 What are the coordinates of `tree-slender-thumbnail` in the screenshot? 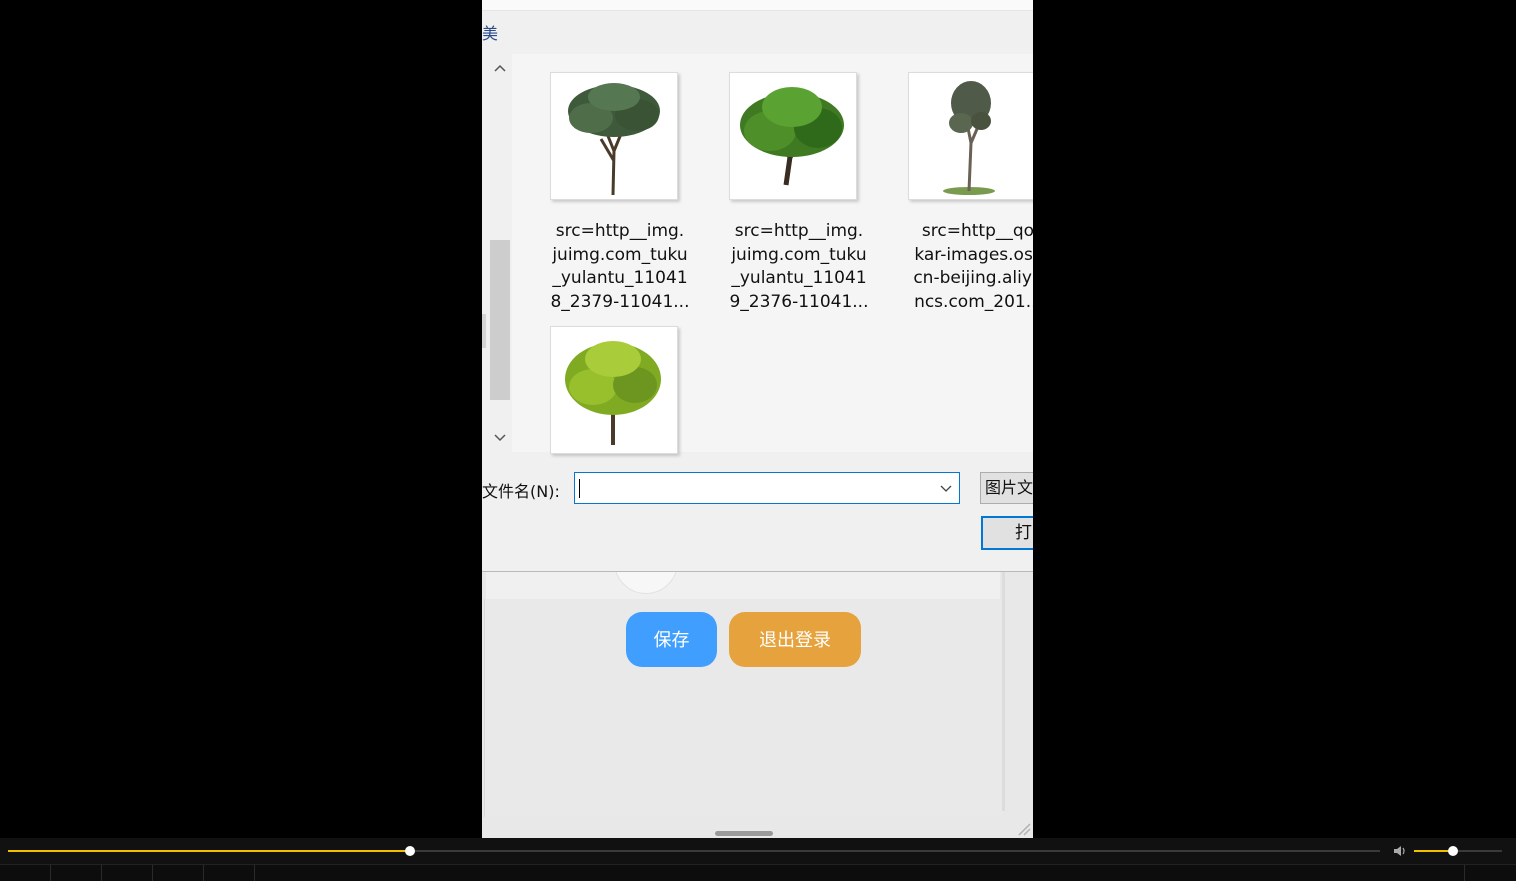 It's located at (970, 136).